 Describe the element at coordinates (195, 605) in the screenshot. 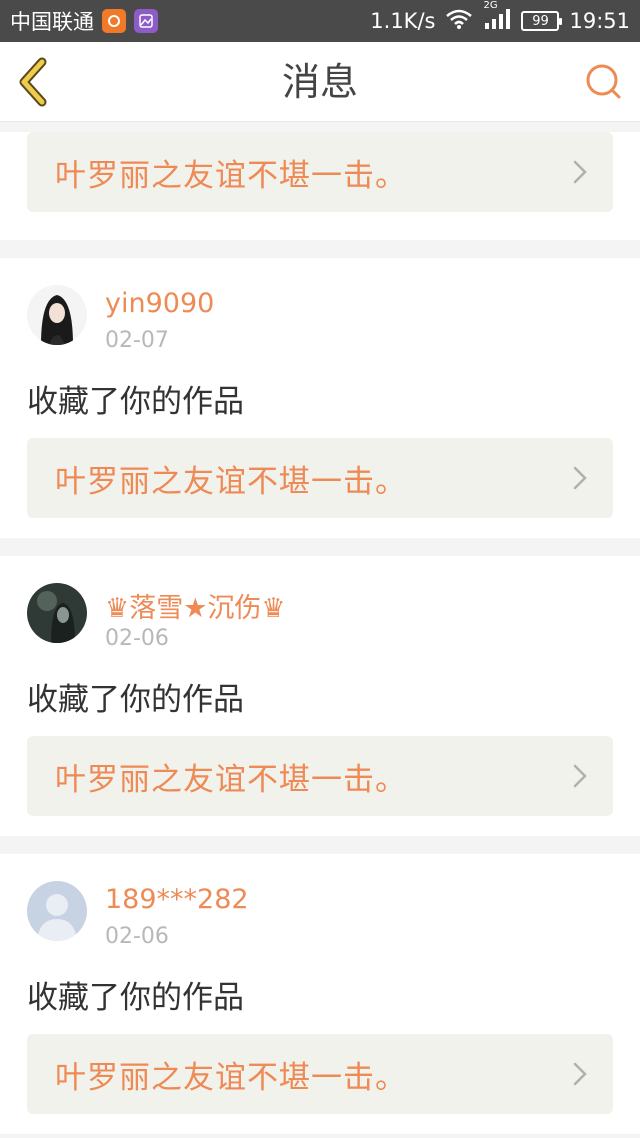

I see `username: ♛落雪★沉伤♛` at that location.